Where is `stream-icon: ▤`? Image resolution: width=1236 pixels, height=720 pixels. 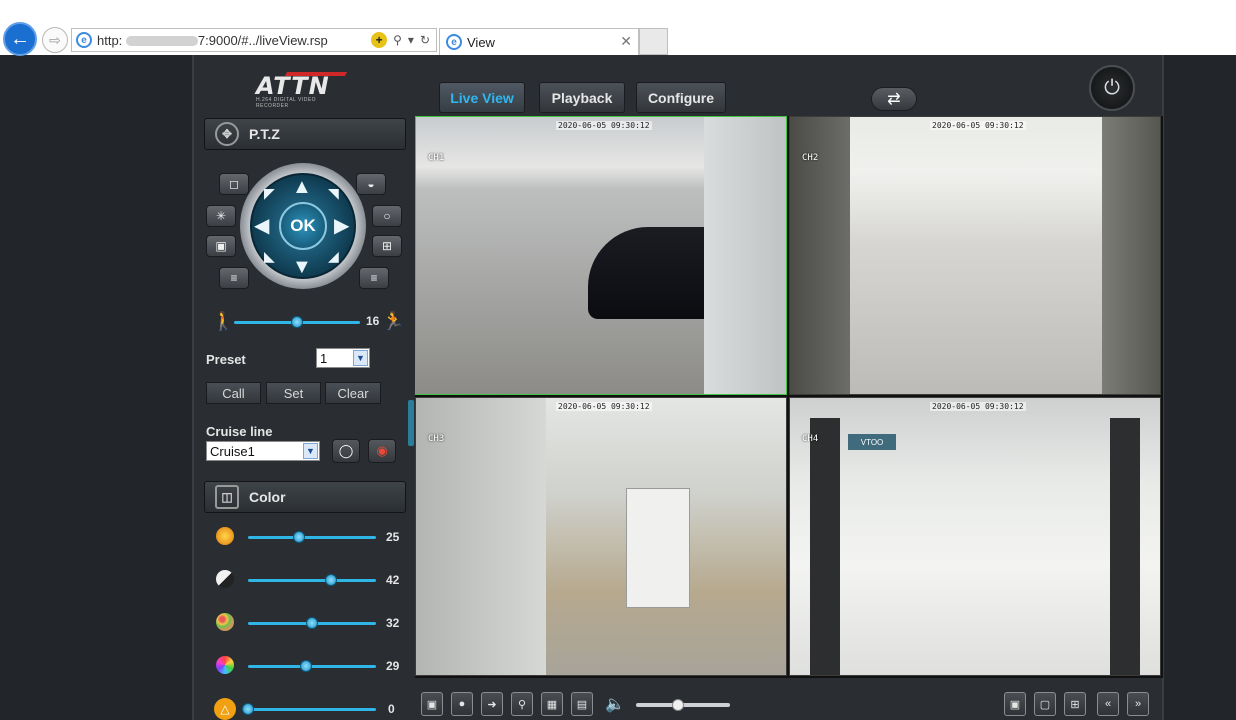 stream-icon: ▤ is located at coordinates (582, 704).